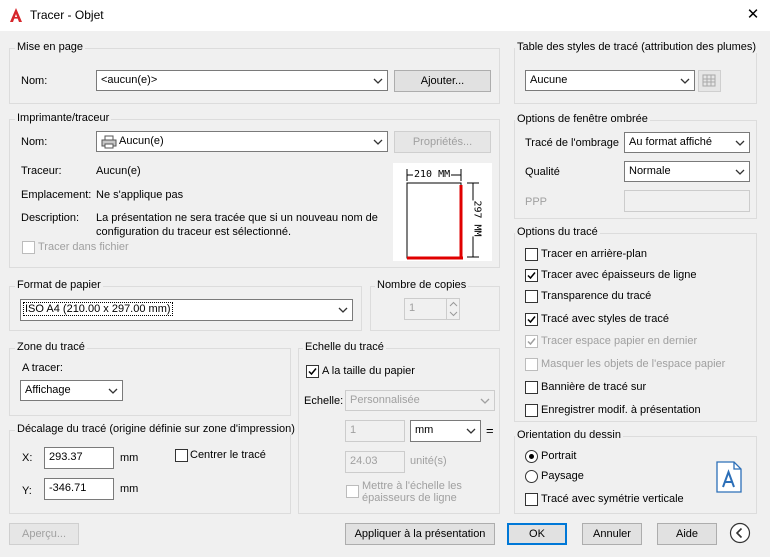  I want to click on preview-width-label: 210 MM, so click(432, 174).